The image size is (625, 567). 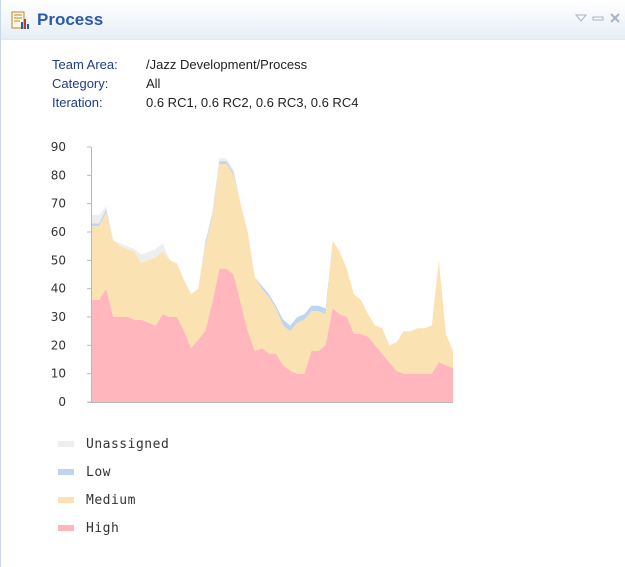 I want to click on legend-item-medium: Medium, so click(x=113, y=500).